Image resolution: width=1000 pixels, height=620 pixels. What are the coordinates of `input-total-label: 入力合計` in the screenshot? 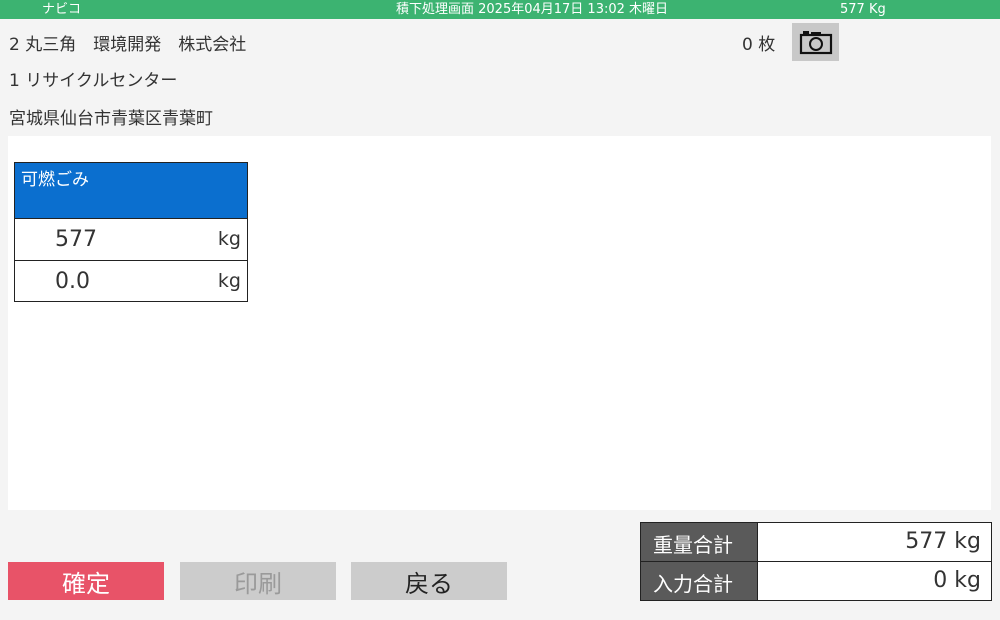 It's located at (699, 581).